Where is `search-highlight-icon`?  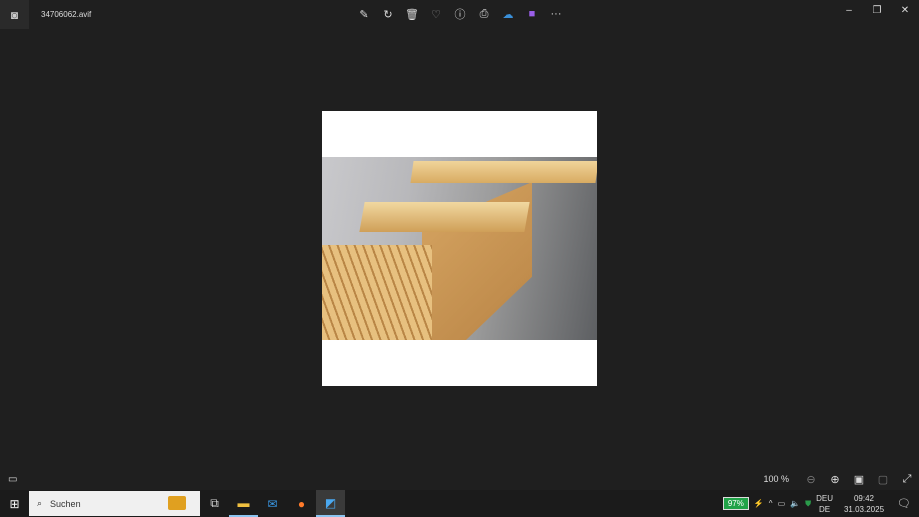 search-highlight-icon is located at coordinates (177, 503).